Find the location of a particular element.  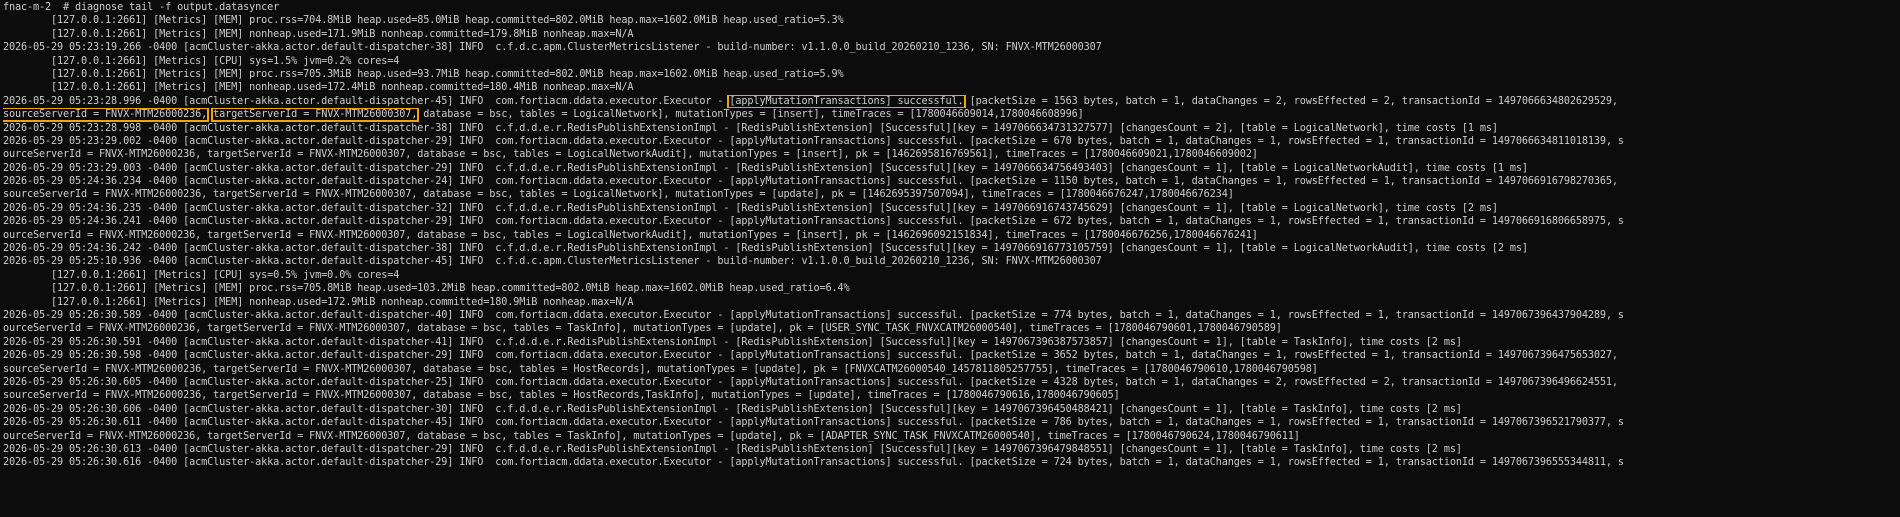

highlight-apply-mutation: [applyMutationTransactions] successful. is located at coordinates (846, 101).